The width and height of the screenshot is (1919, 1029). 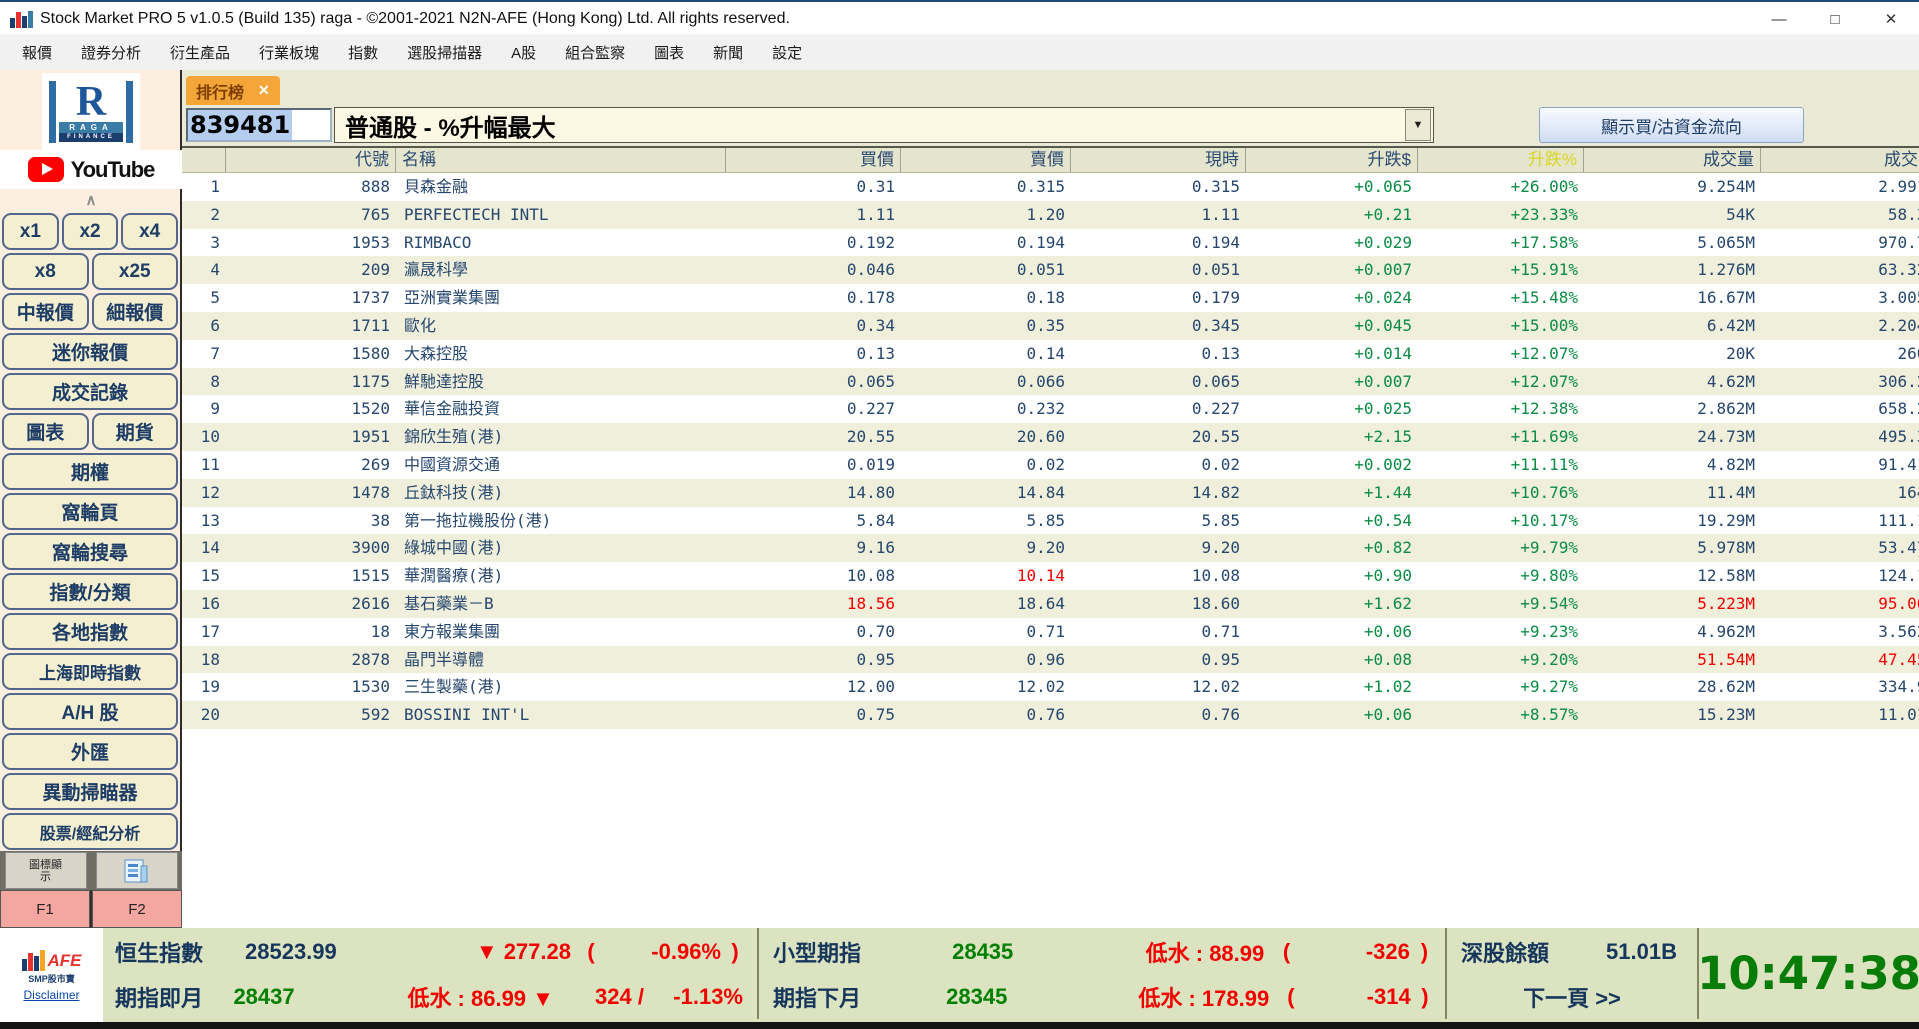 I want to click on column-header-成交額: 成交額, so click(x=1840, y=160).